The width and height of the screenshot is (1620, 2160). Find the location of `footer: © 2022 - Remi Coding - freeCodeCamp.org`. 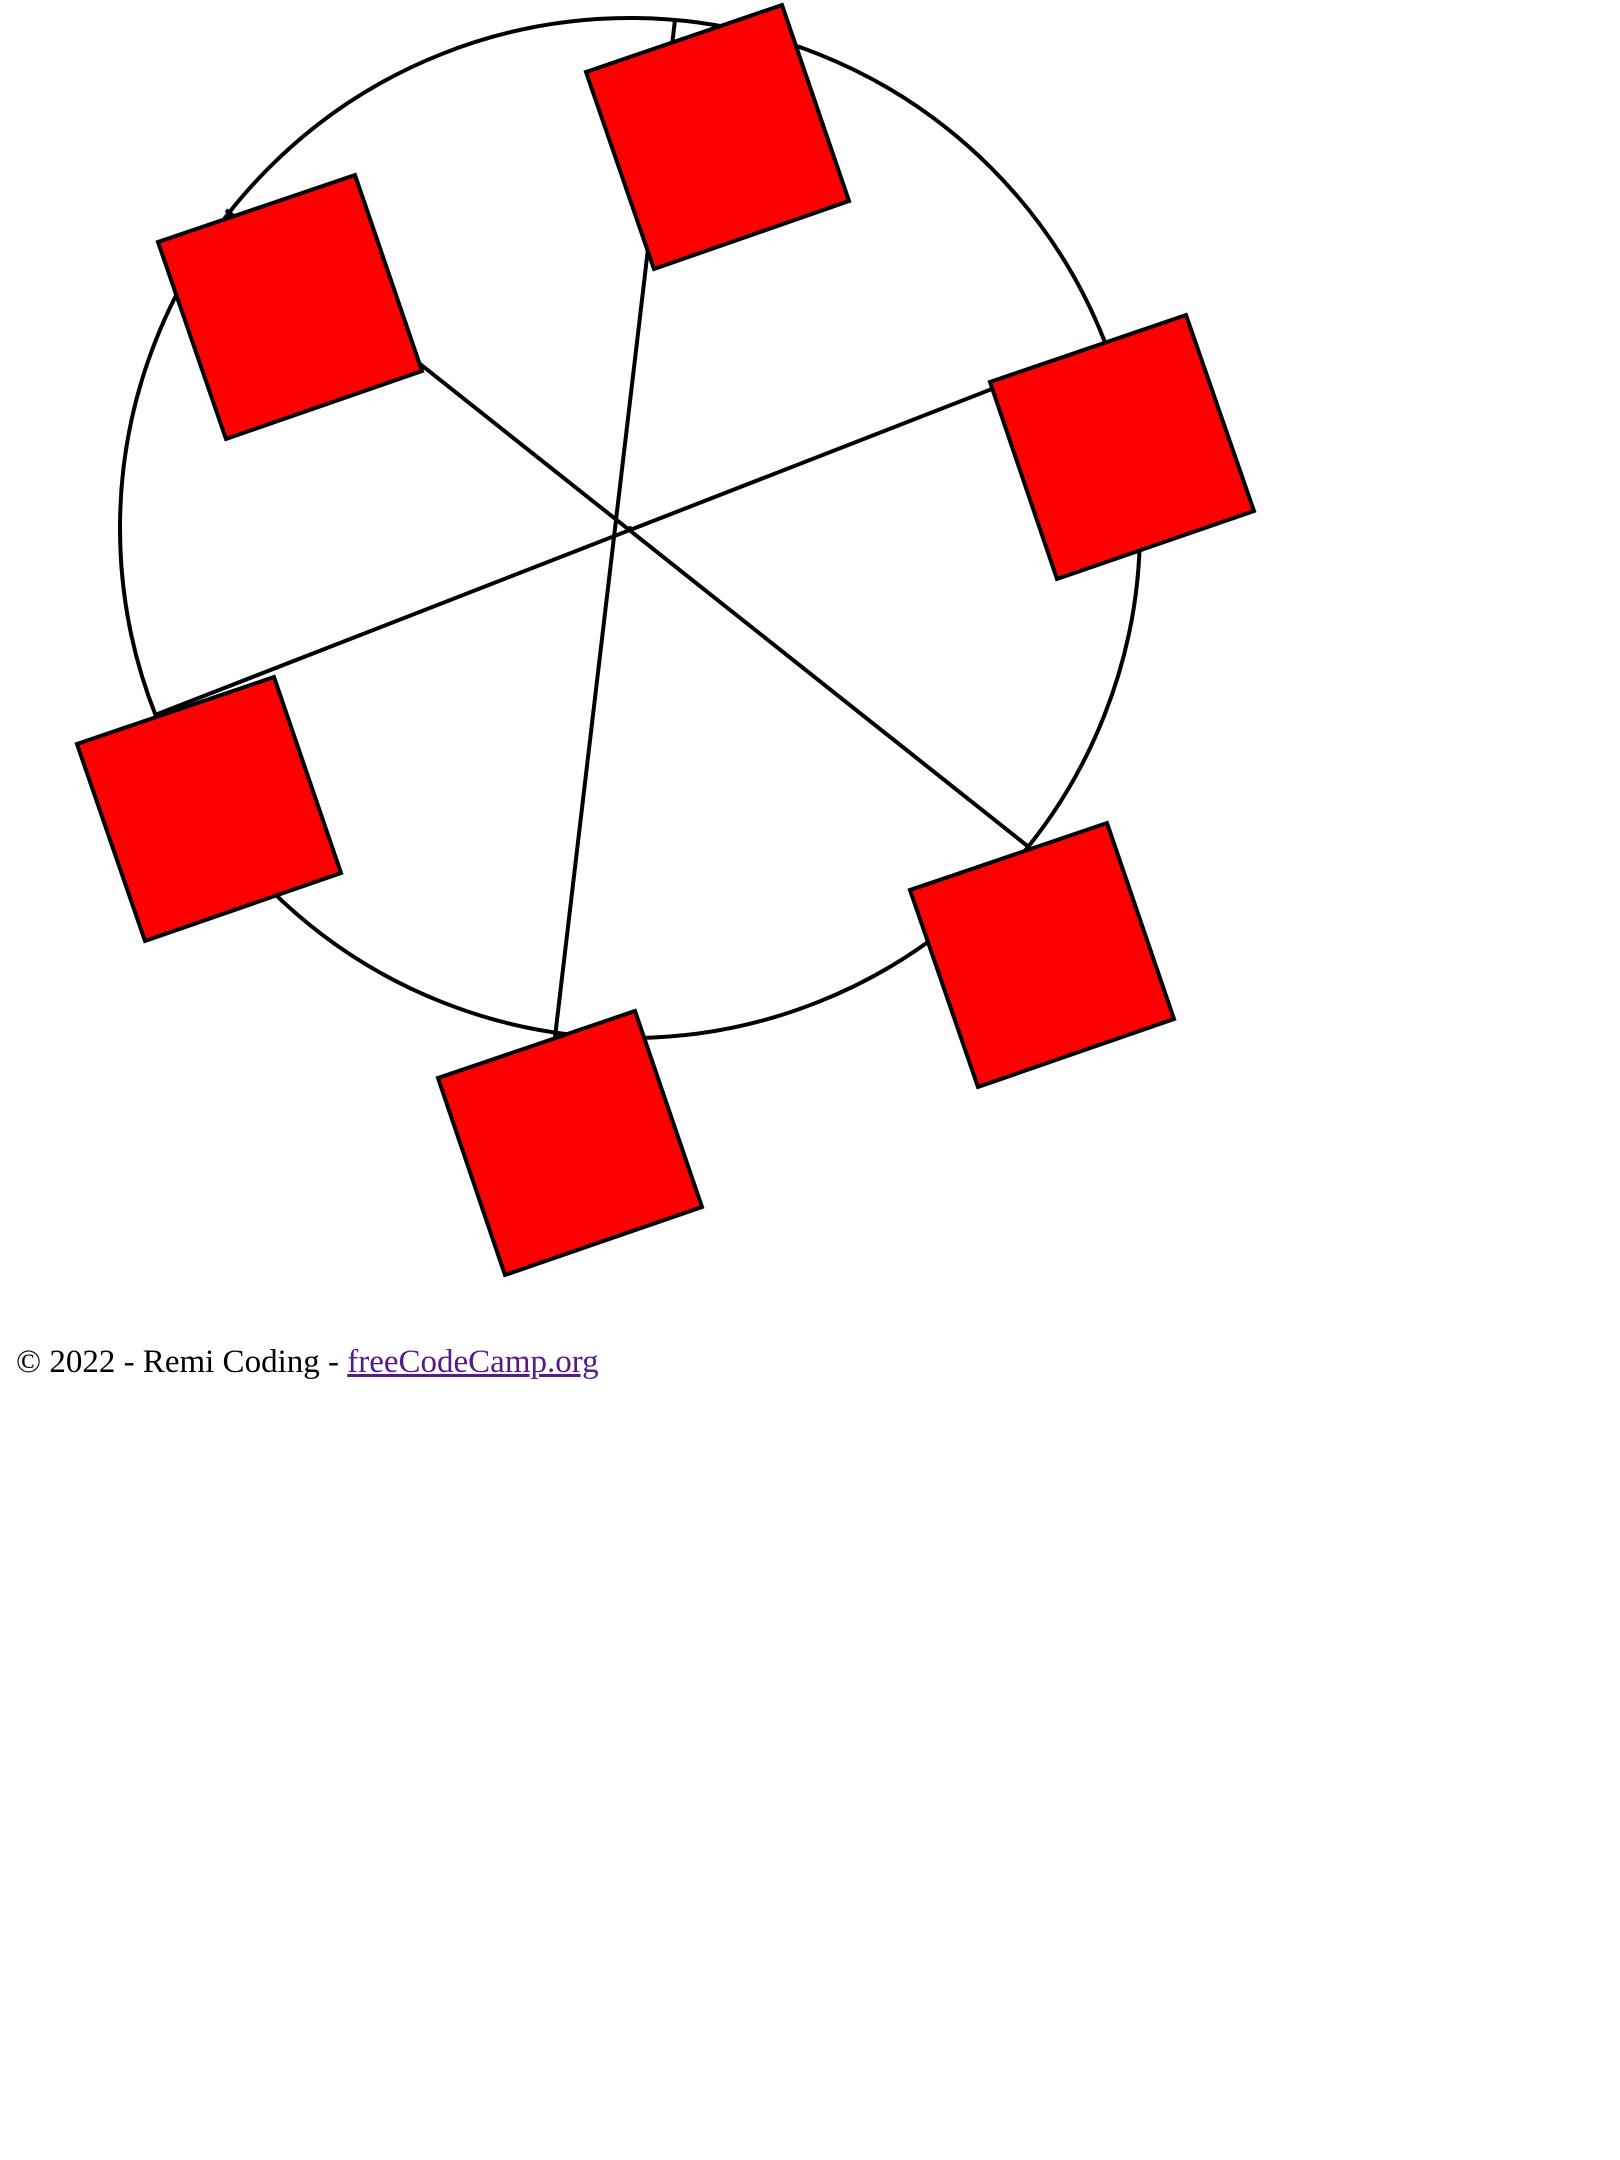

footer: © 2022 - Remi Coding - freeCodeCamp.org is located at coordinates (307, 1363).